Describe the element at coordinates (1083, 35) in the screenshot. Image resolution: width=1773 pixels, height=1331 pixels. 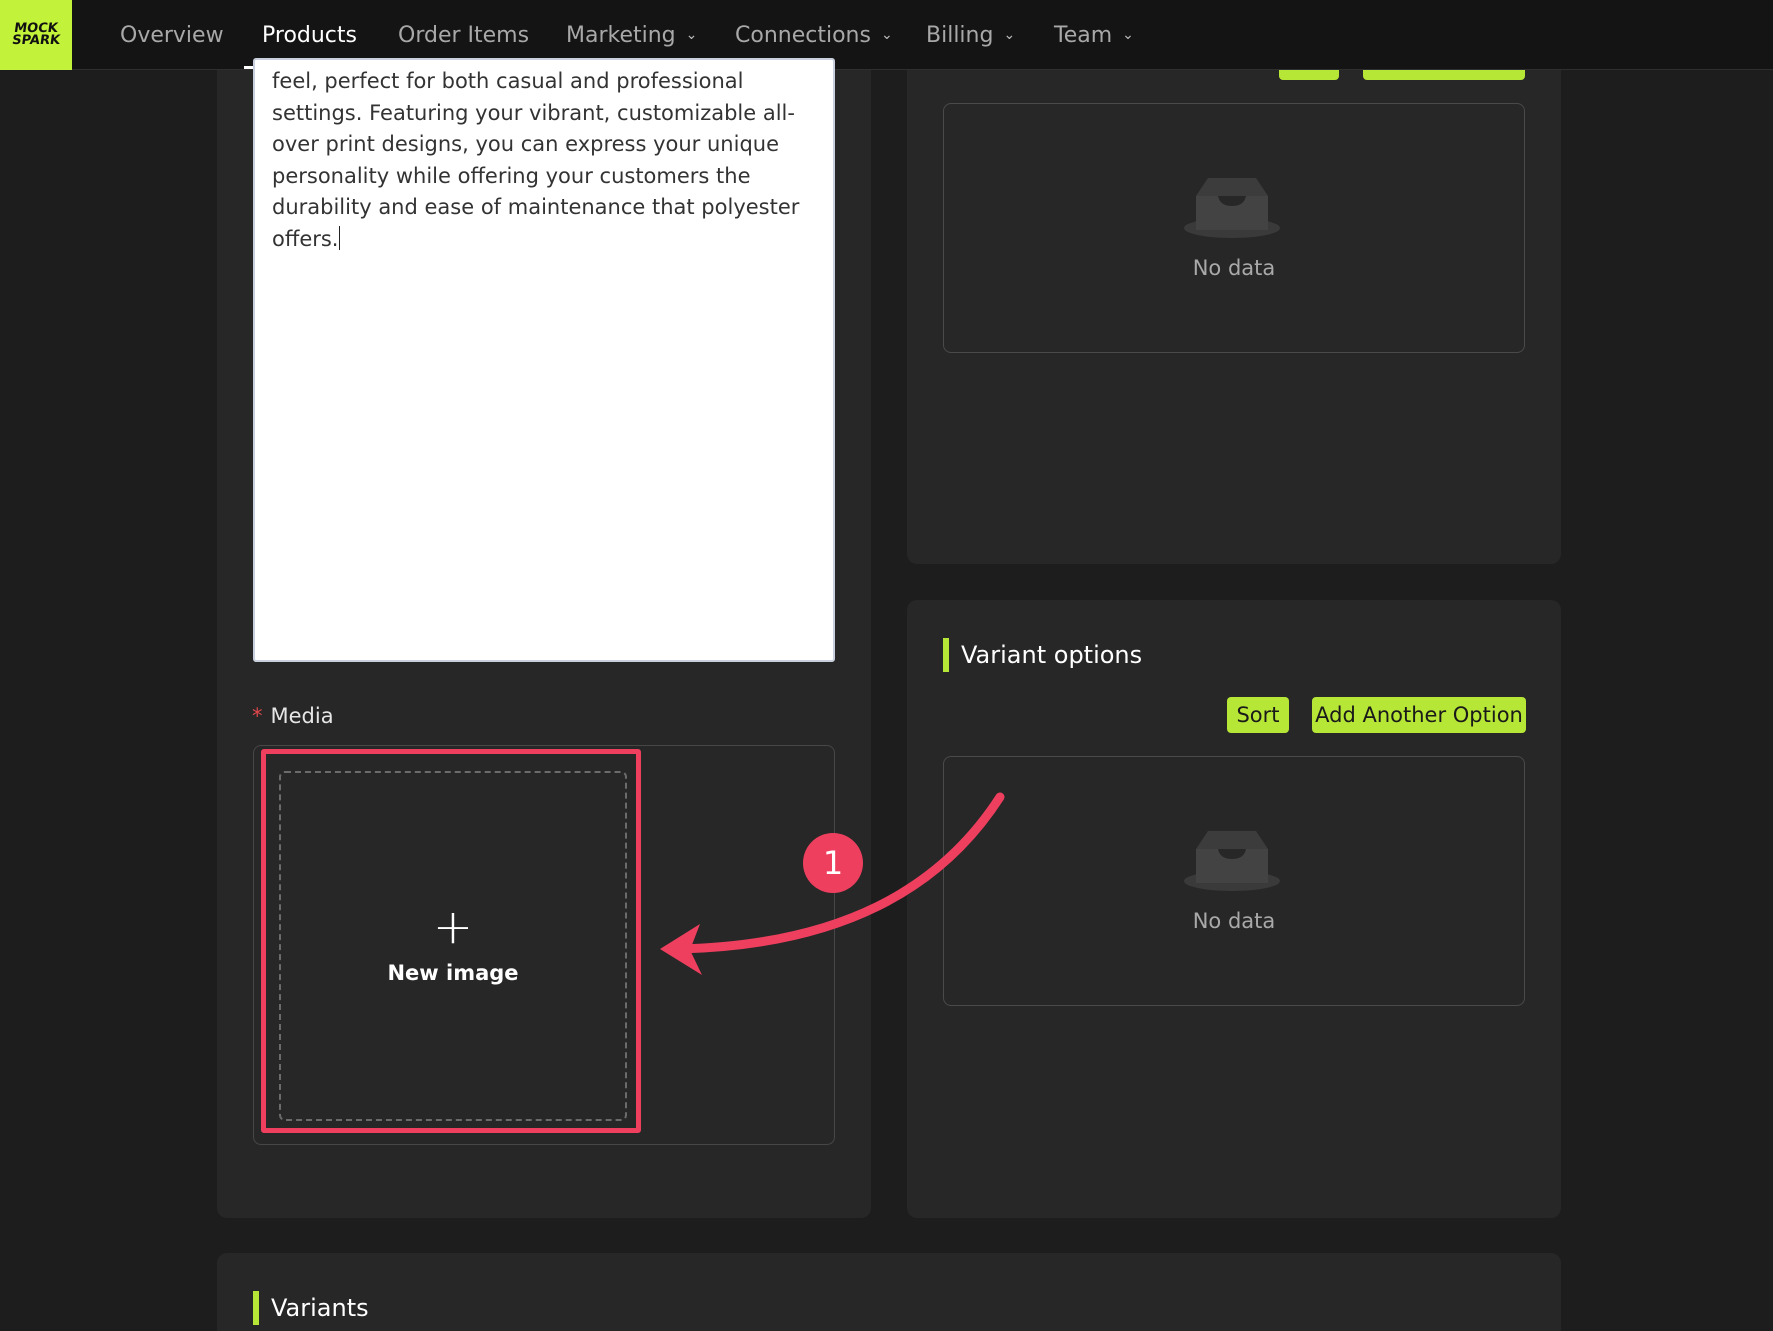
I see `nav-team-label: Team` at that location.